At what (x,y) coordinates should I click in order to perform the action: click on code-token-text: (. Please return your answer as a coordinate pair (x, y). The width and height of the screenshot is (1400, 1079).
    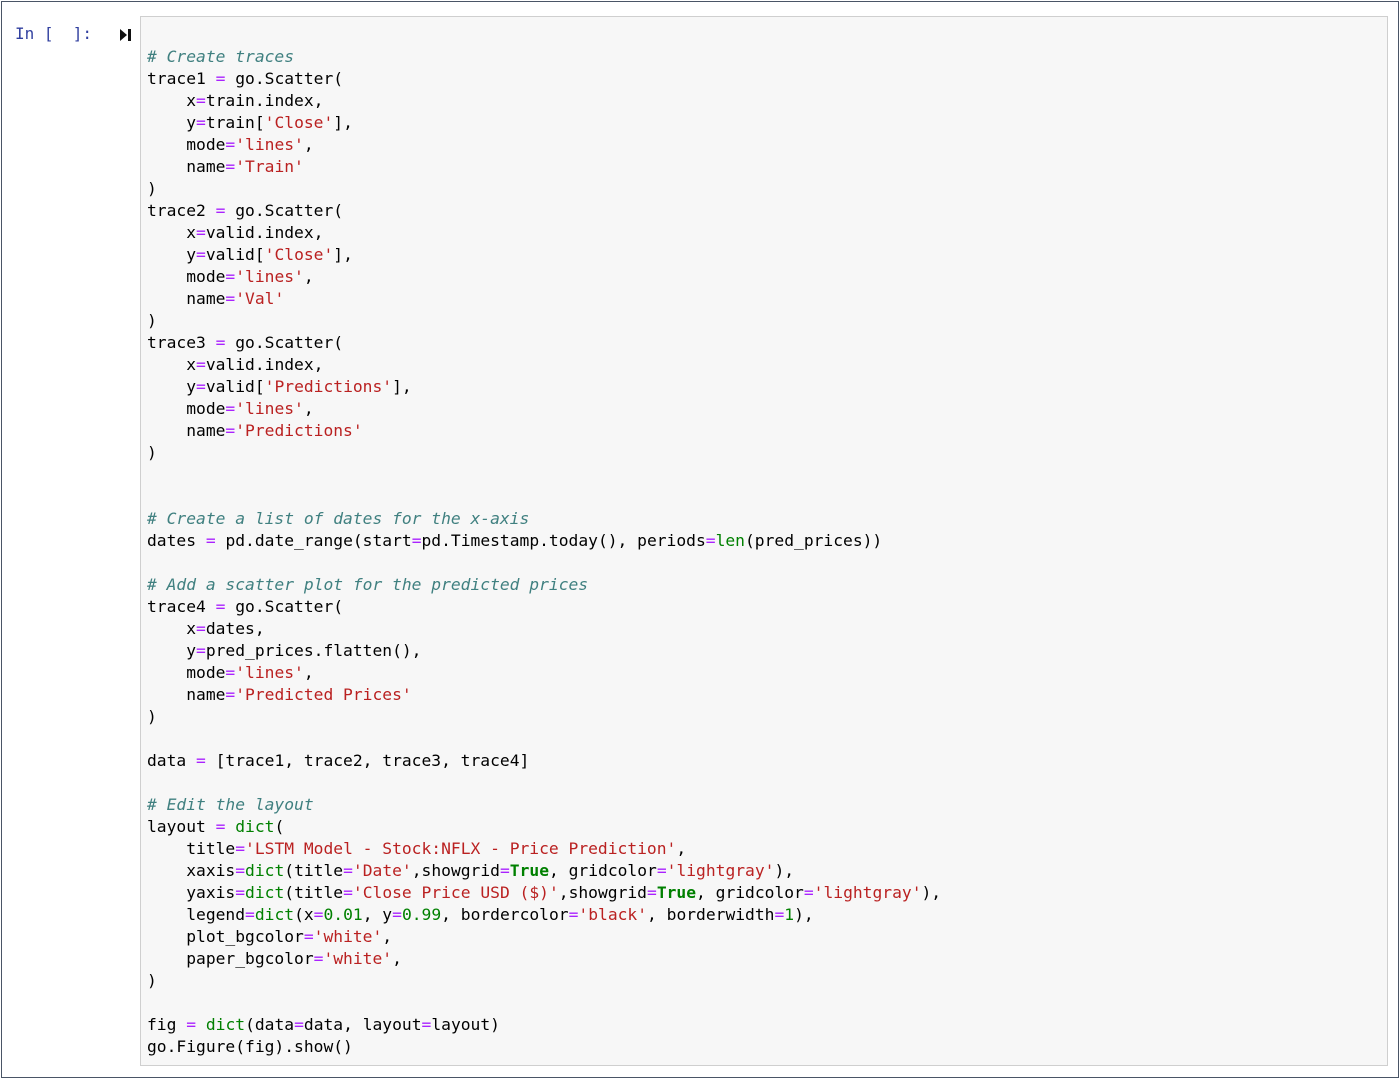
    Looking at the image, I should click on (279, 826).